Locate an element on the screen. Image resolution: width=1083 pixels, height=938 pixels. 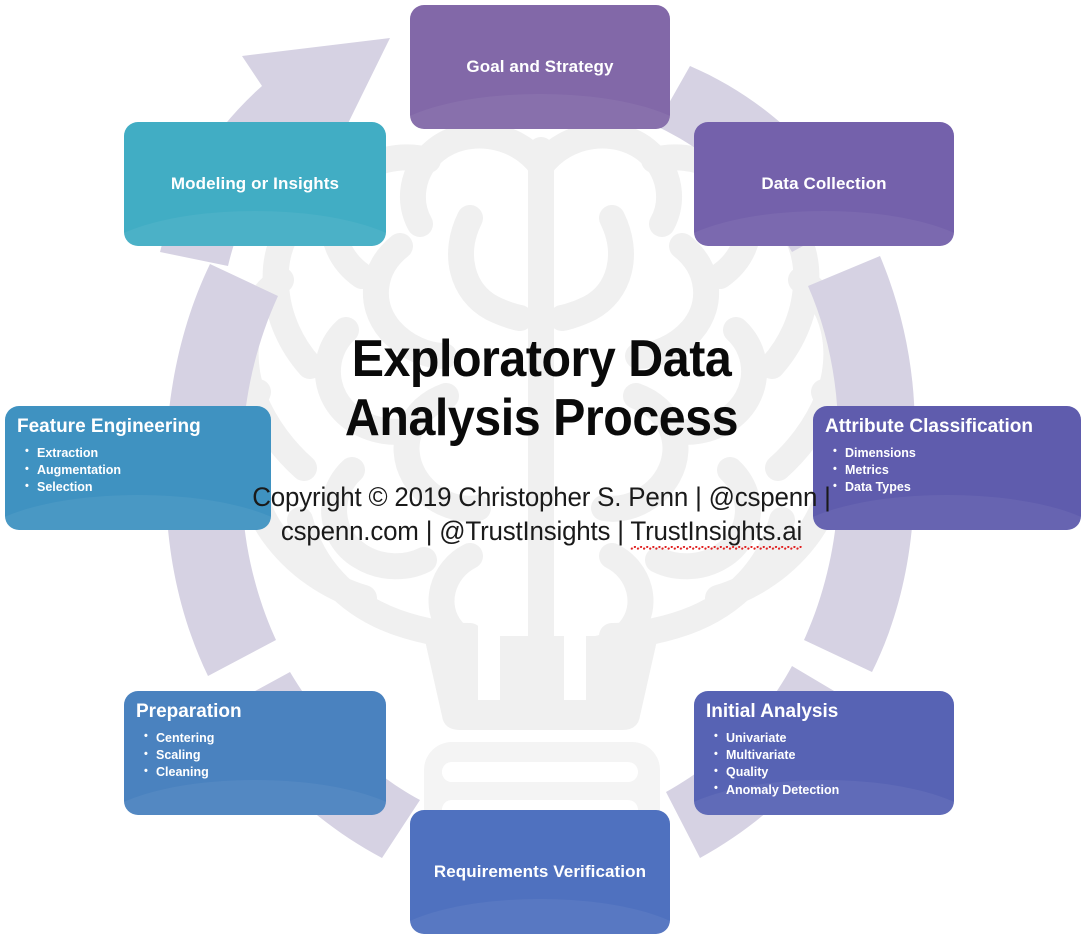
page-title-line-2: Analysis Process is located at coordinates (541, 417).